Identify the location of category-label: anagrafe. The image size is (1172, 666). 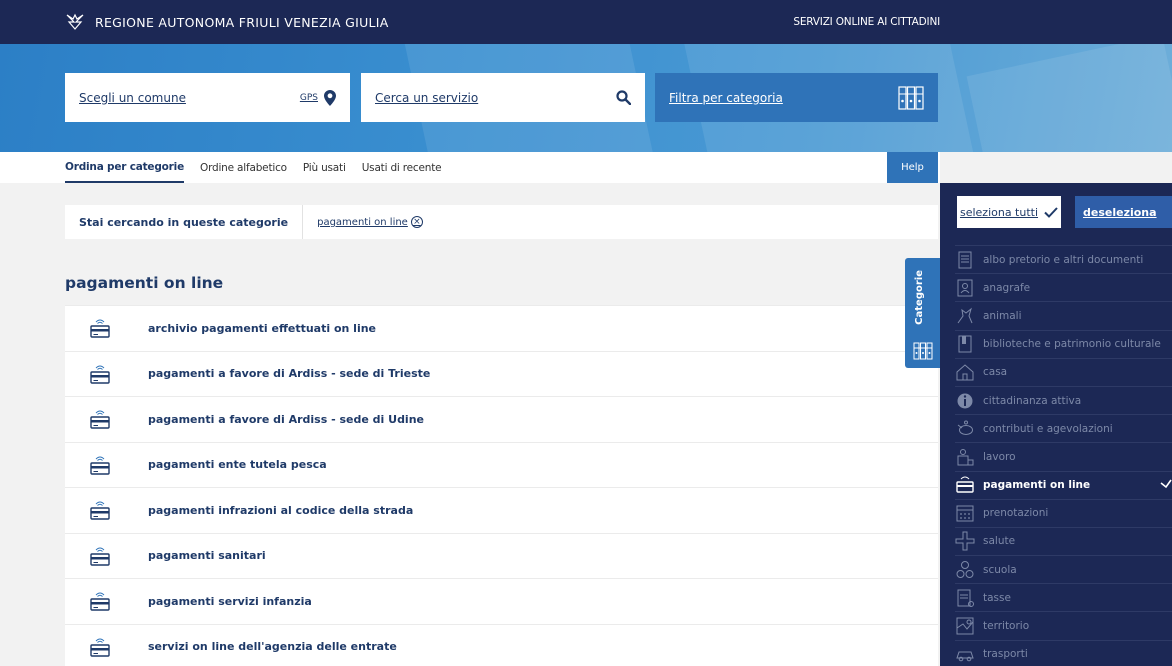
(1007, 287).